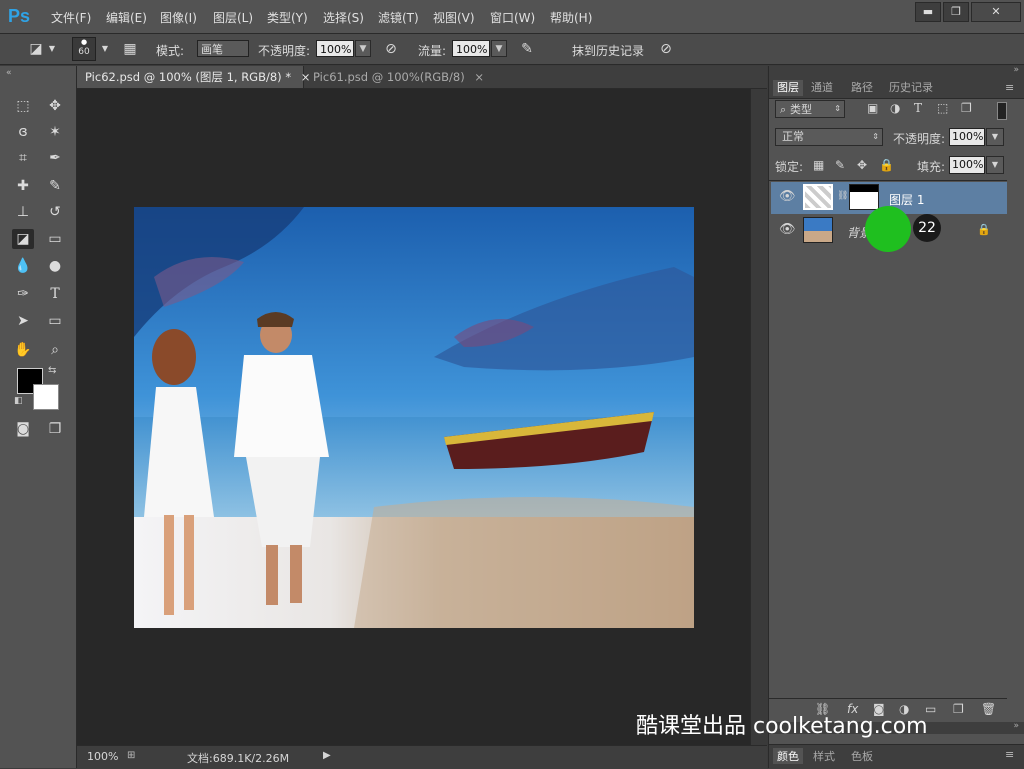  Describe the element at coordinates (1002, 111) in the screenshot. I see `filter-toggle` at that location.